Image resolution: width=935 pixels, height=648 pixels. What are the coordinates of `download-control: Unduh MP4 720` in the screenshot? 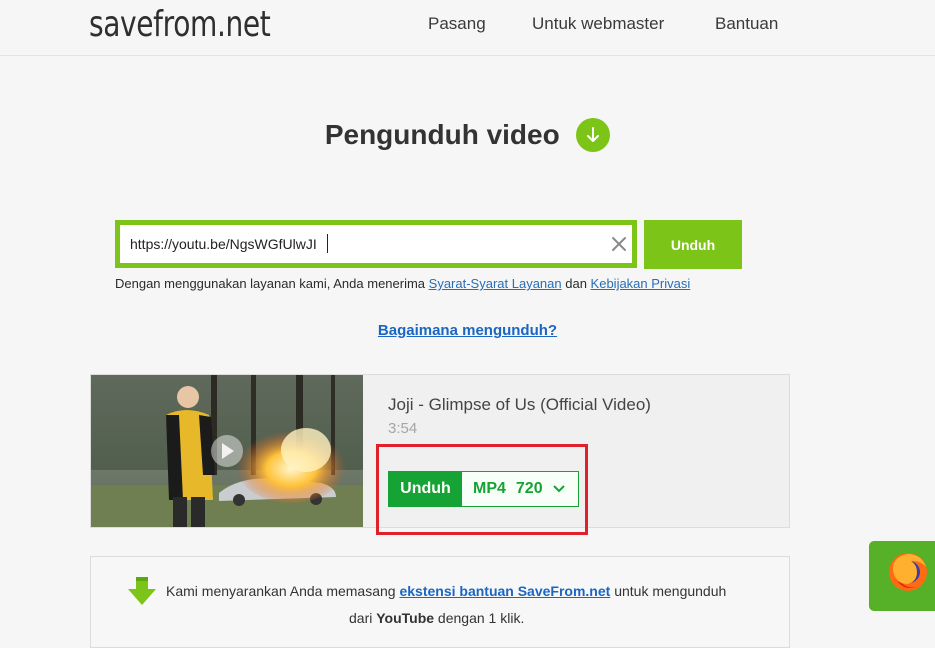 It's located at (483, 489).